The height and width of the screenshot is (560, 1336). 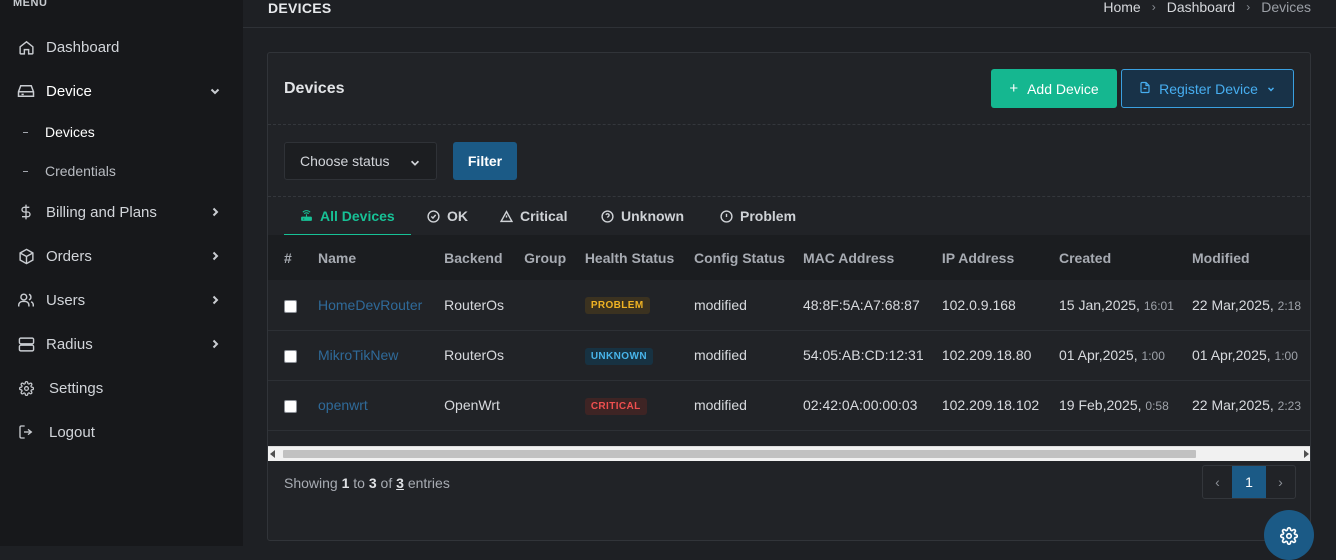 I want to click on plus-icon: +, so click(x=1014, y=88).